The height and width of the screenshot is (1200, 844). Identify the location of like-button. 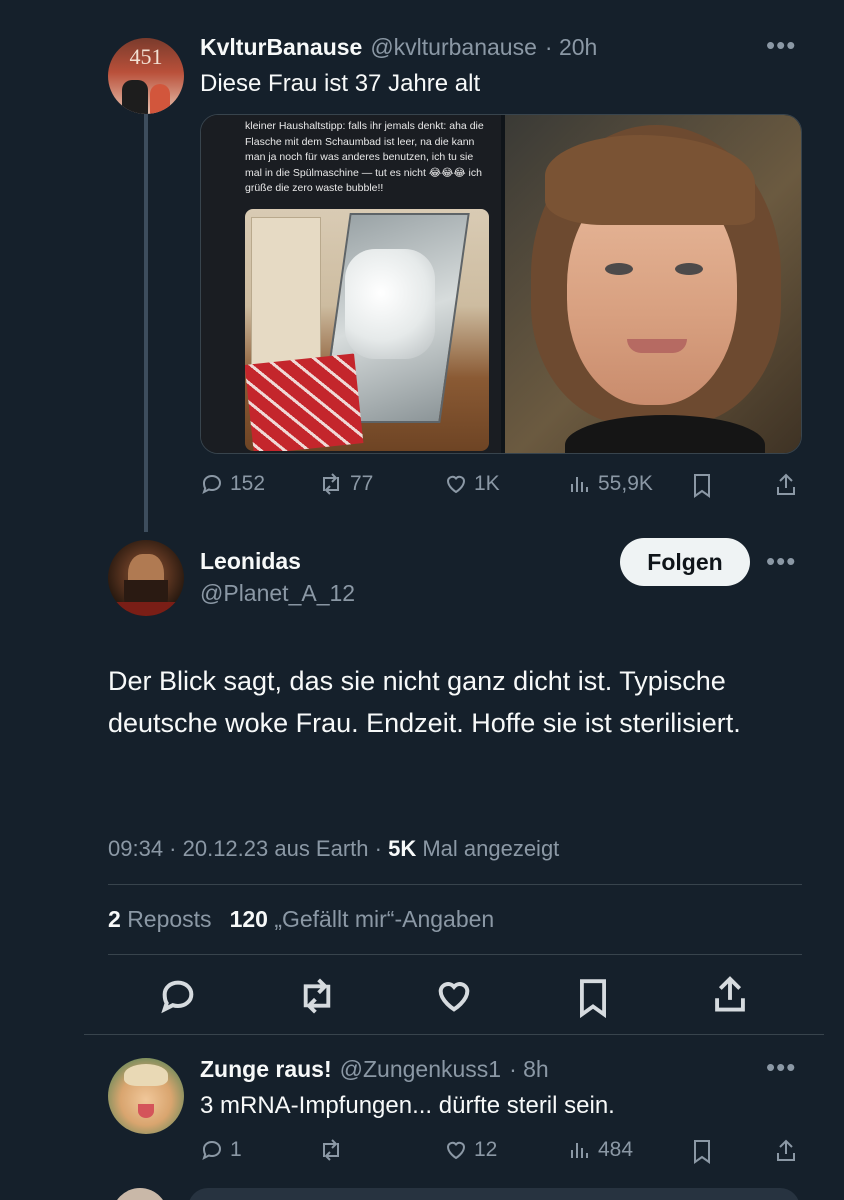
(454, 998).